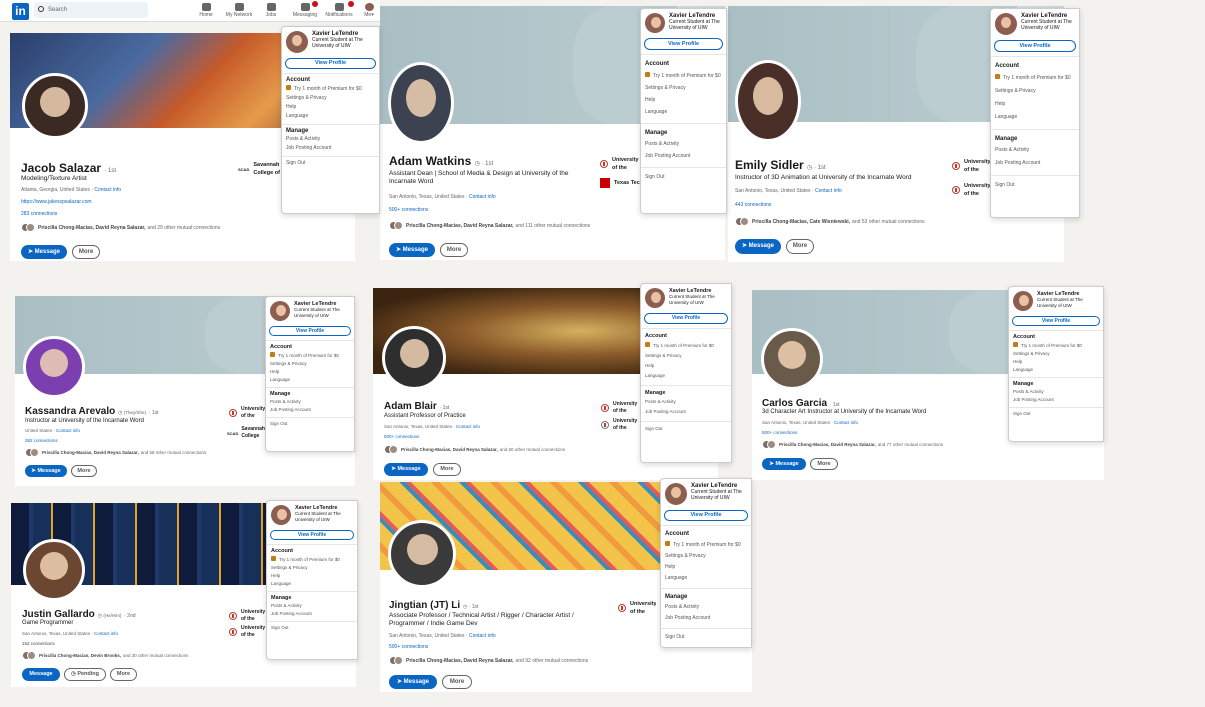  What do you see at coordinates (206, 11) in the screenshot?
I see `nav-home: Home` at bounding box center [206, 11].